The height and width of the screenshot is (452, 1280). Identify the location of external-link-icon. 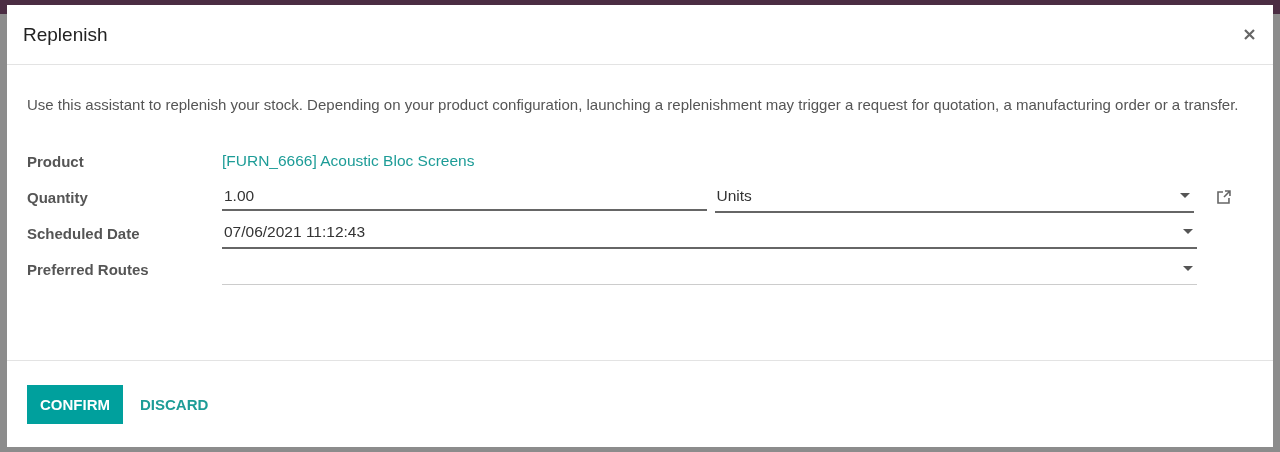
(1224, 197).